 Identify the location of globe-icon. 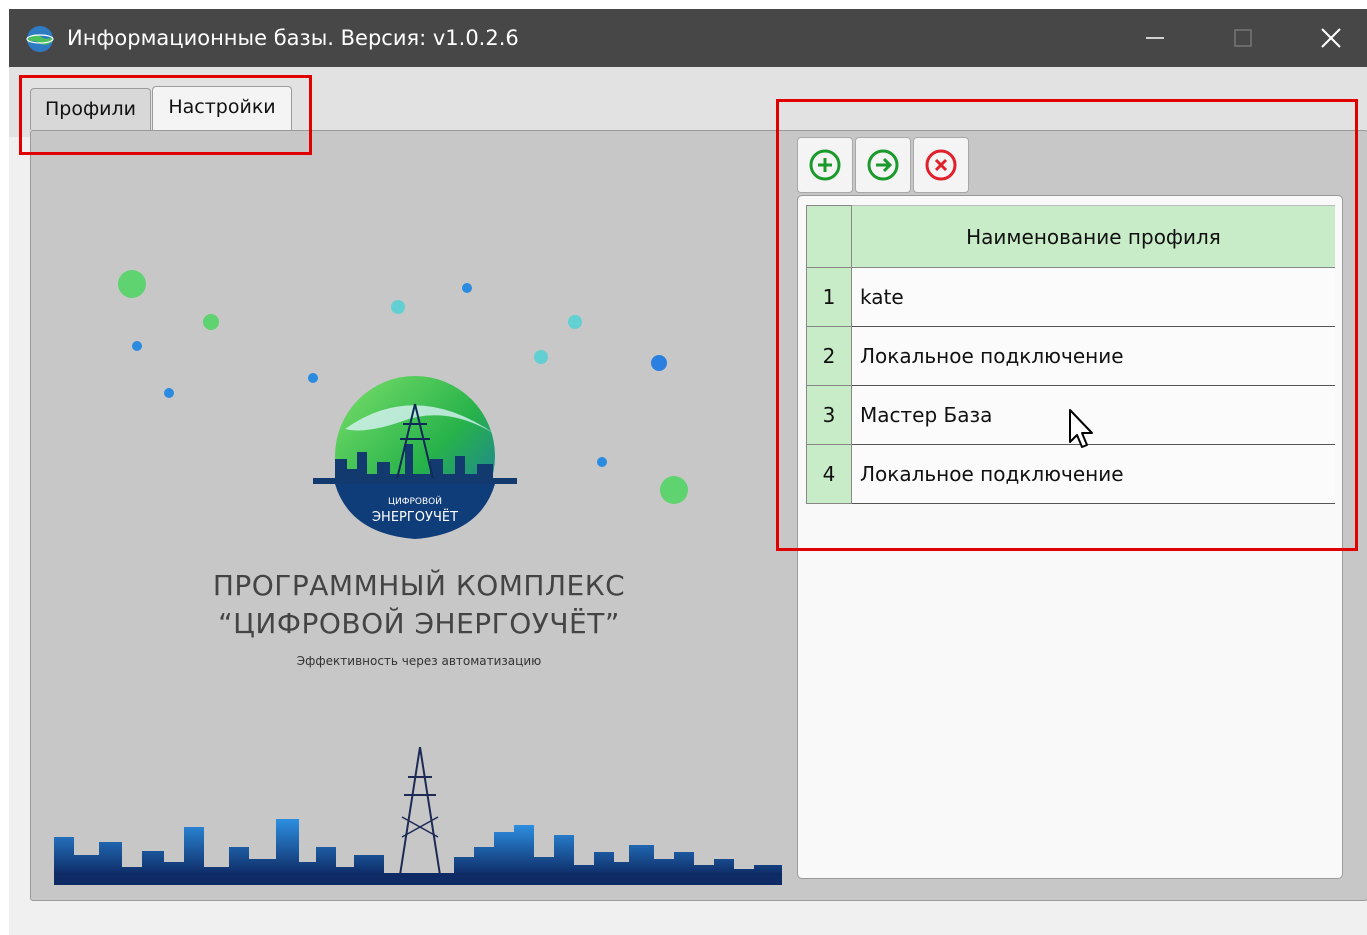
(40, 39).